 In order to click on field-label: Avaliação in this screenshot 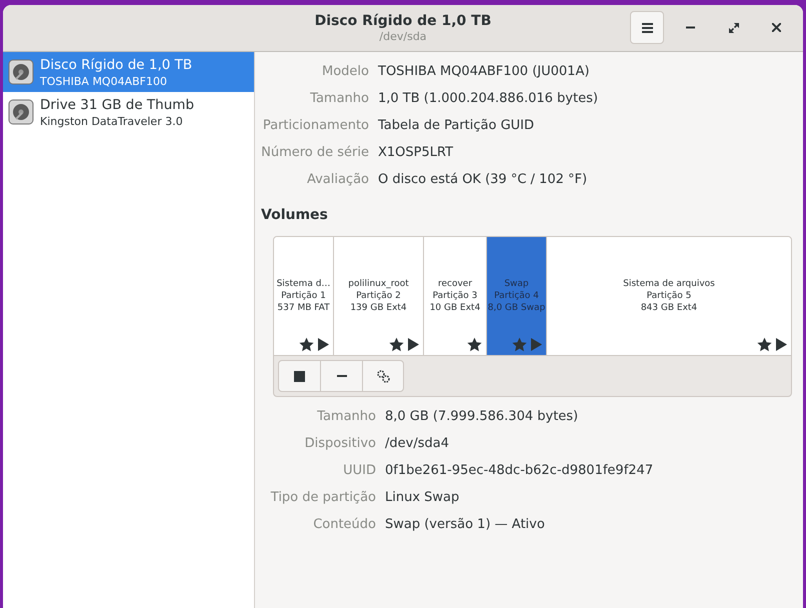, I will do `click(338, 180)`.